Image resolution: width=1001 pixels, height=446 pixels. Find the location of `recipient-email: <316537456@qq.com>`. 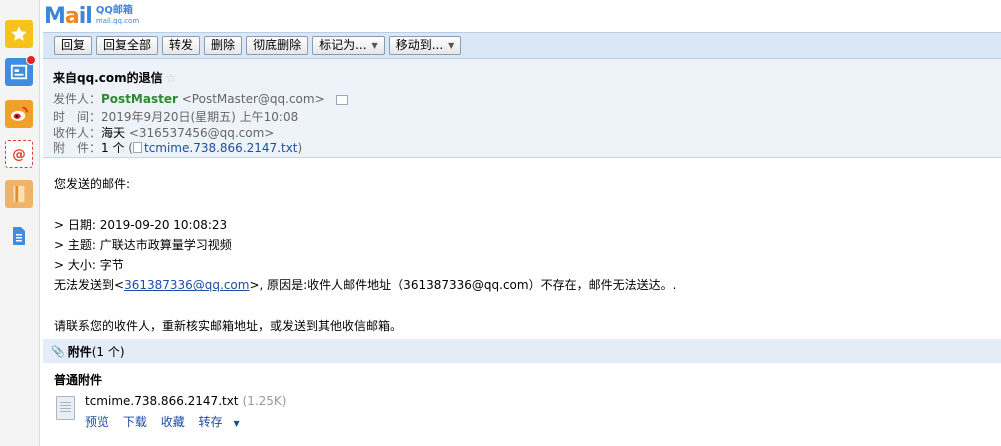

recipient-email: <316537456@qq.com> is located at coordinates (201, 133).